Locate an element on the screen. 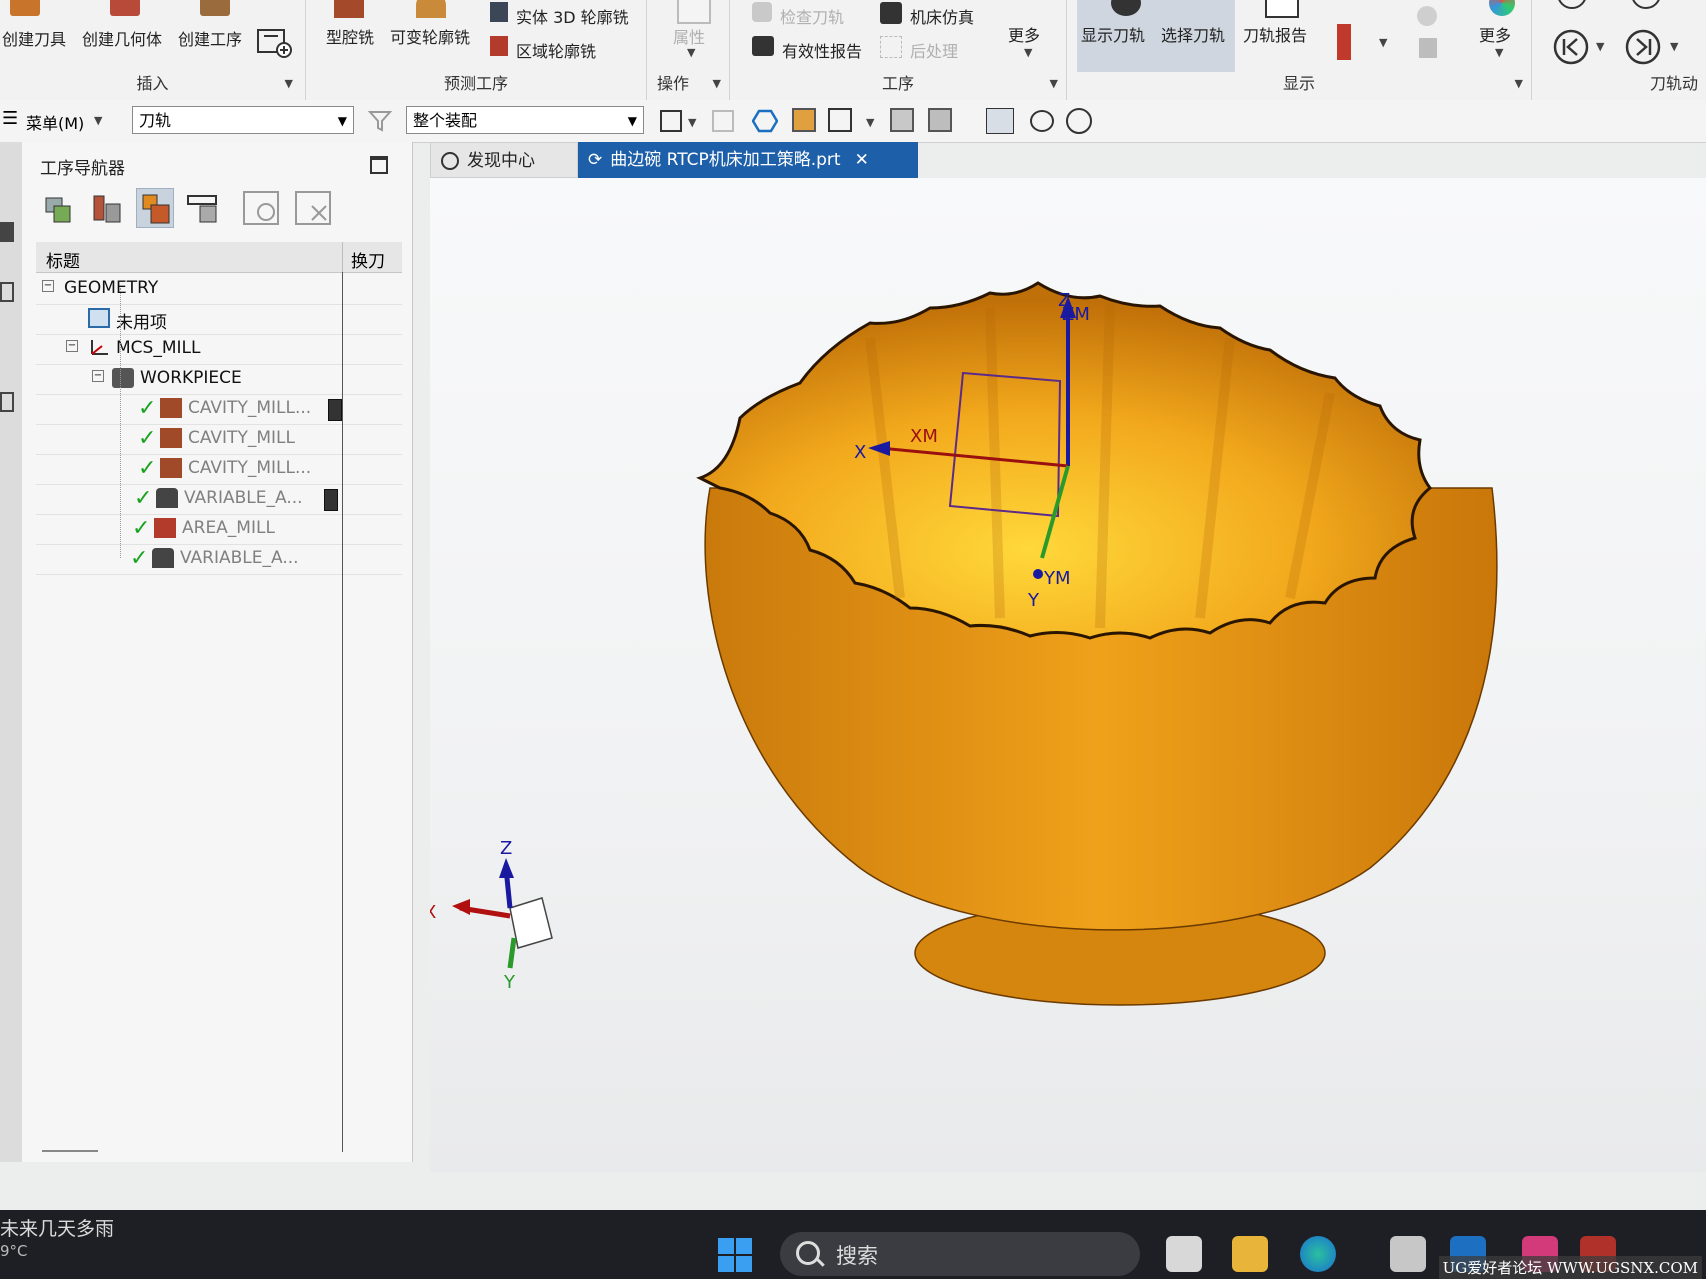 This screenshot has width=1706, height=1279. column-header-name: 标题 is located at coordinates (63, 259).